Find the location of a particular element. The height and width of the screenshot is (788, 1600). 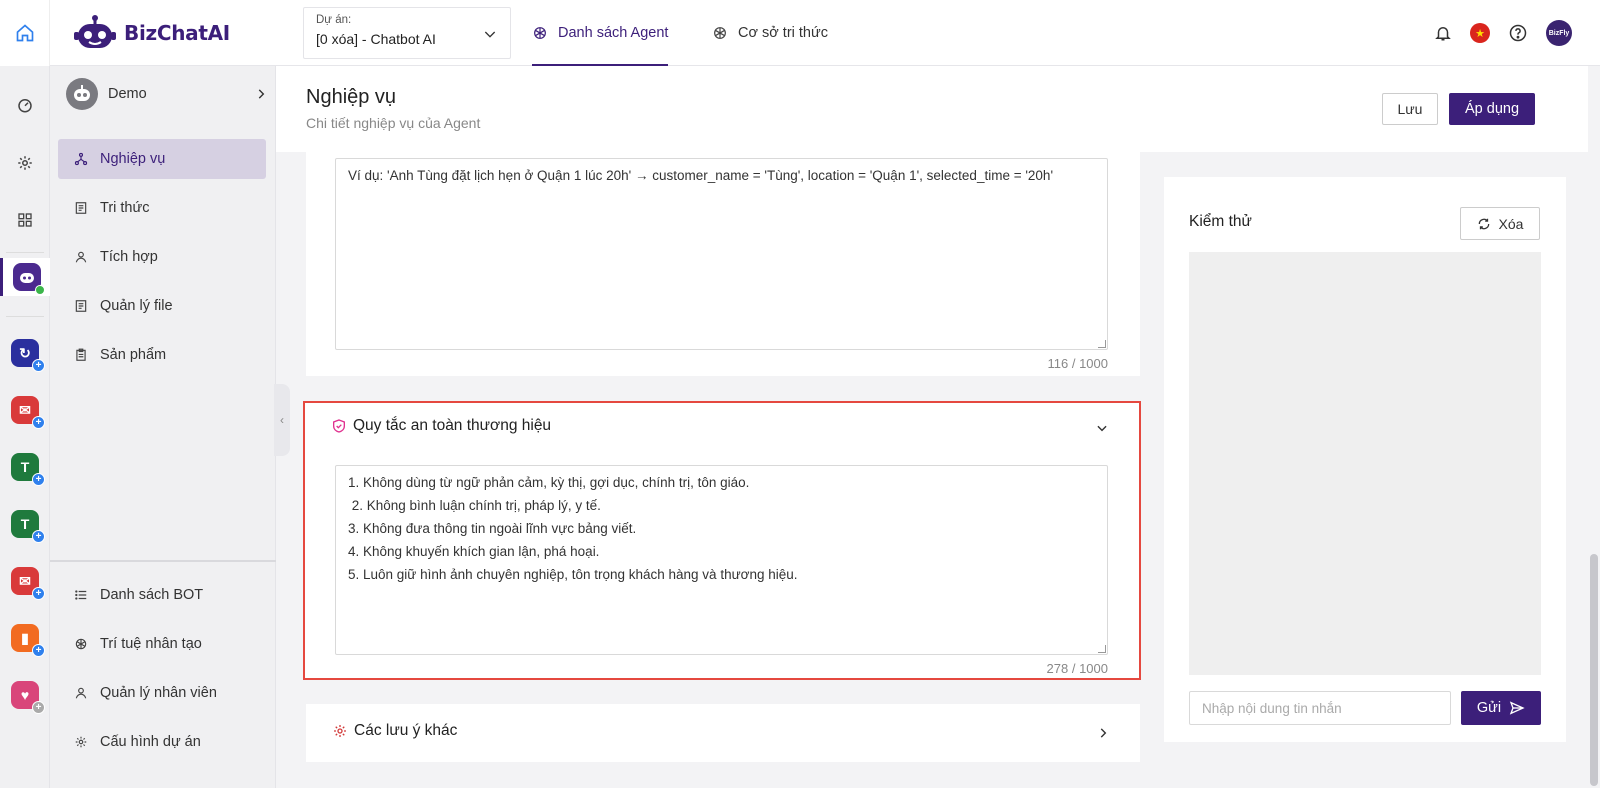

sidebar-item-knowledge: Tri thức is located at coordinates (162, 208).